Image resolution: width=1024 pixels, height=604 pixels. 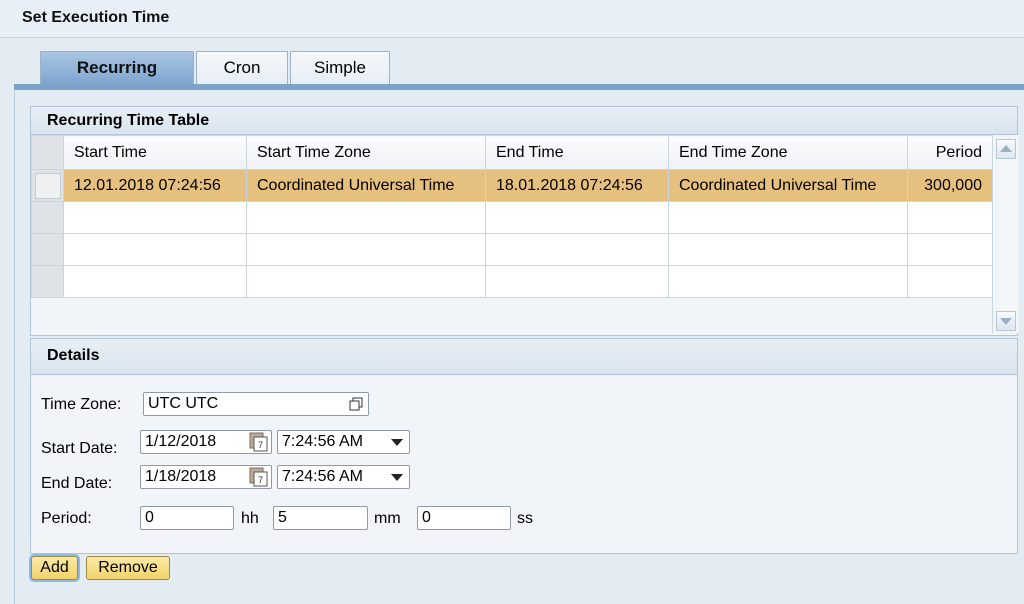 I want to click on cell-start-time-zone: Coordinated Universal Time, so click(x=366, y=185).